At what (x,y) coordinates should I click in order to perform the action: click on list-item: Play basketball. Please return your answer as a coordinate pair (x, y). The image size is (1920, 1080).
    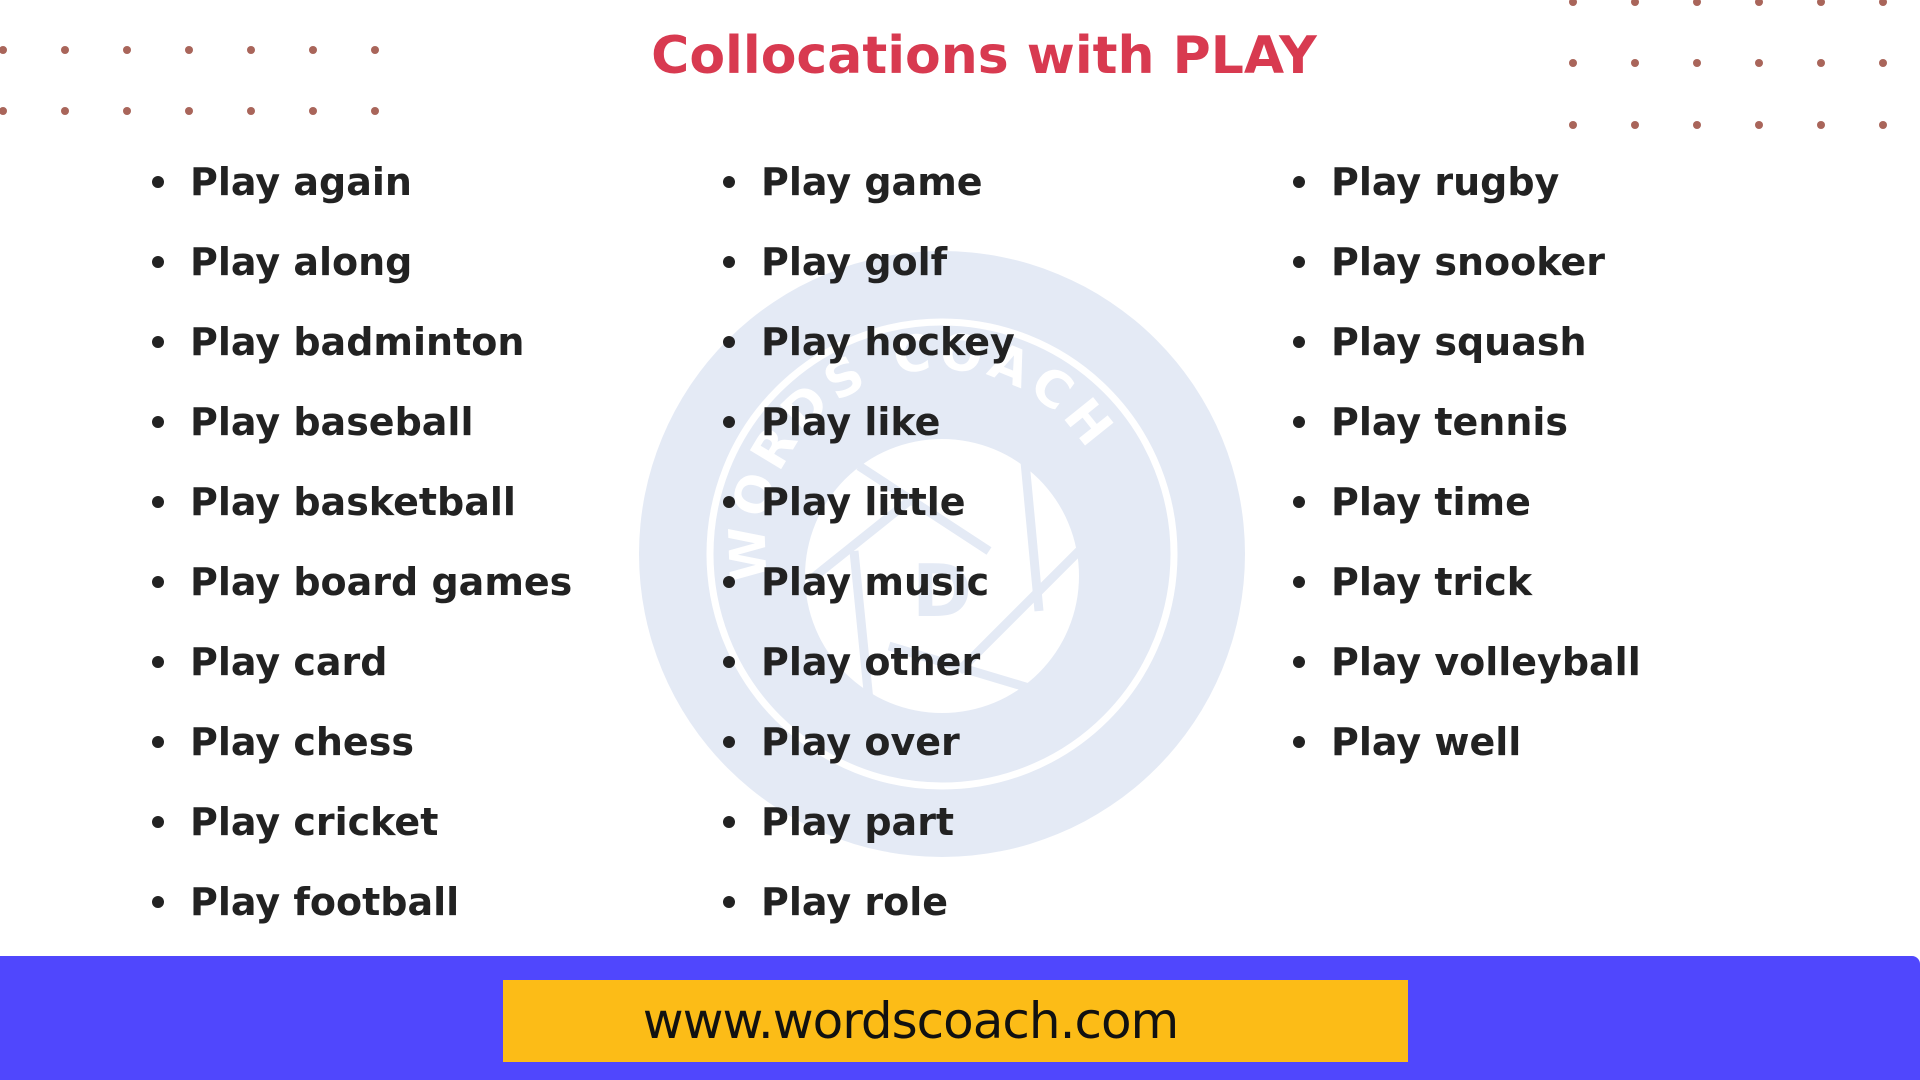
    Looking at the image, I should click on (362, 510).